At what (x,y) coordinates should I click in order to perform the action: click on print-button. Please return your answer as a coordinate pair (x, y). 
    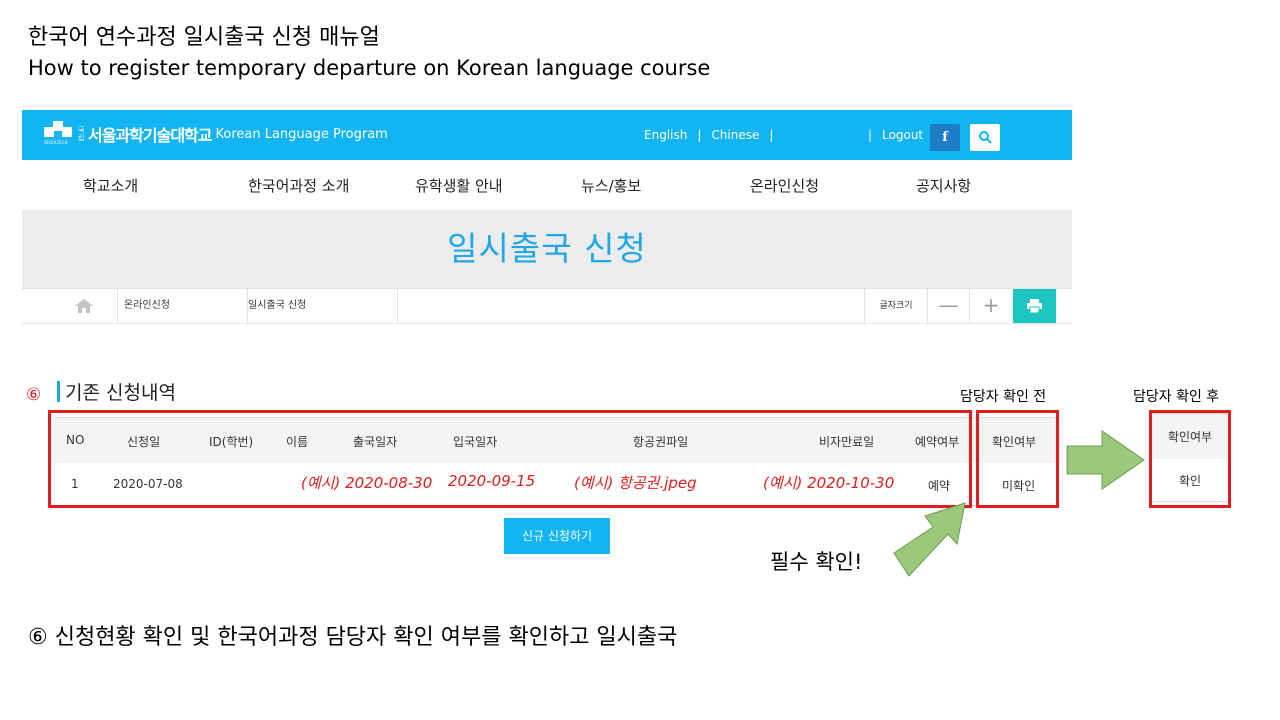
    Looking at the image, I should click on (1034, 306).